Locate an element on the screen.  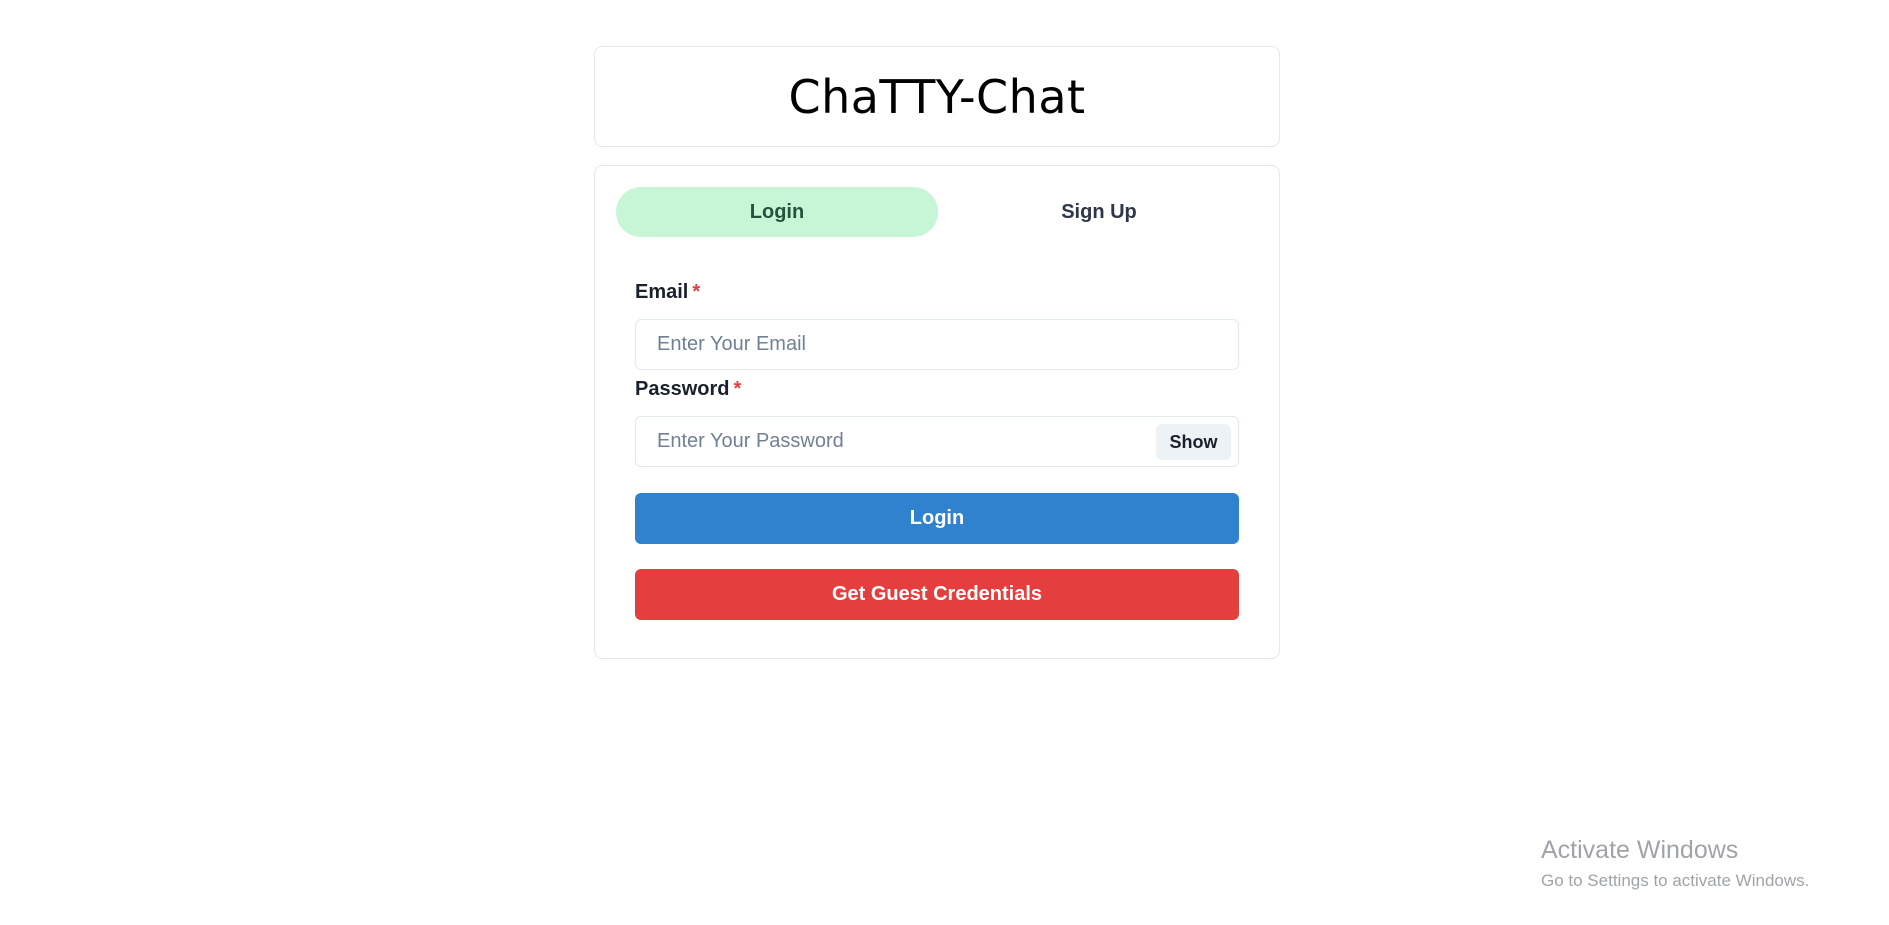
email-field is located at coordinates (947, 344).